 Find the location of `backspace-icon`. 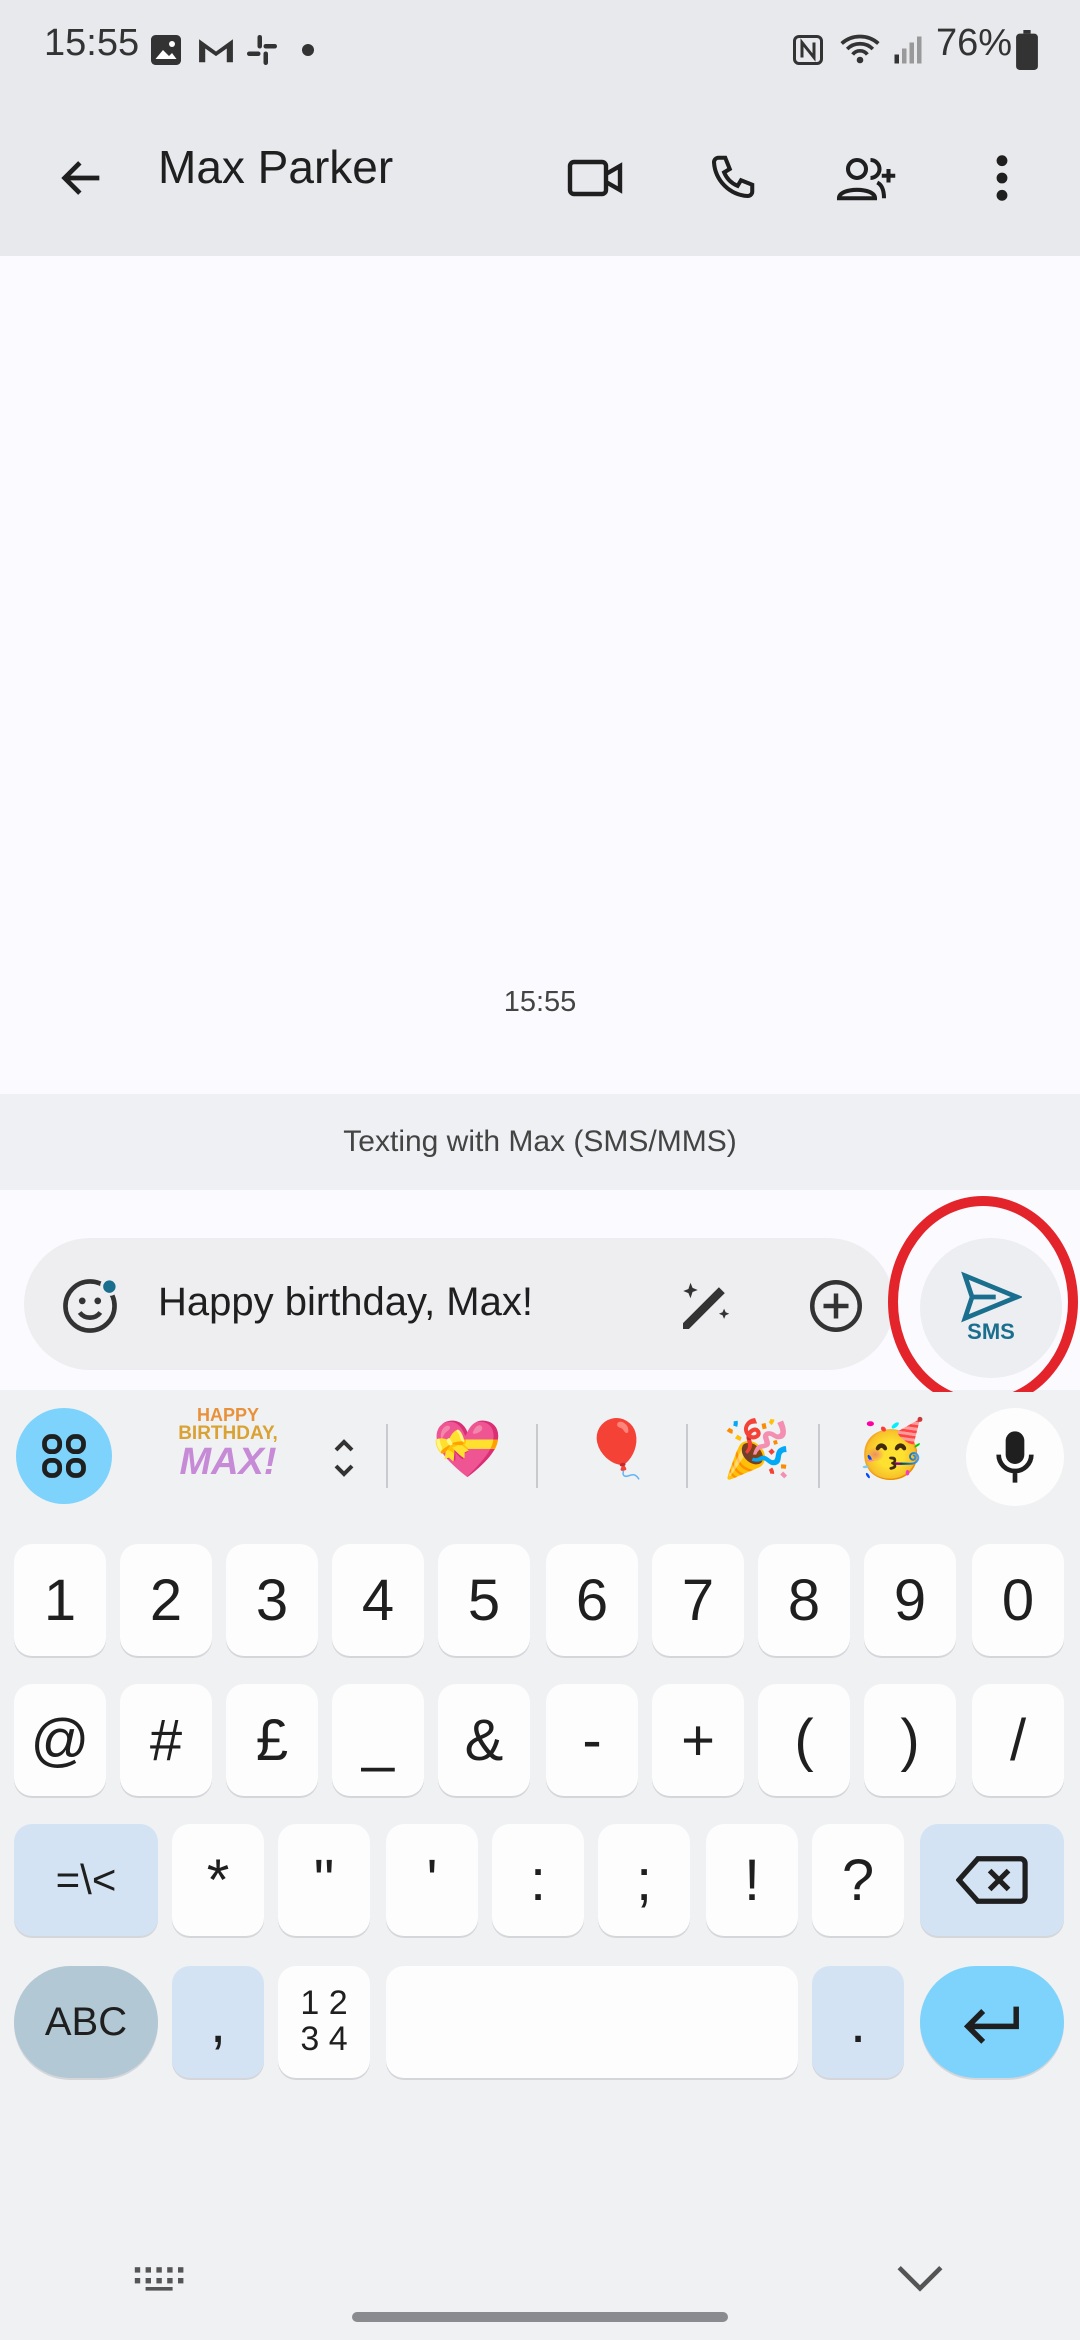

backspace-icon is located at coordinates (992, 1880).